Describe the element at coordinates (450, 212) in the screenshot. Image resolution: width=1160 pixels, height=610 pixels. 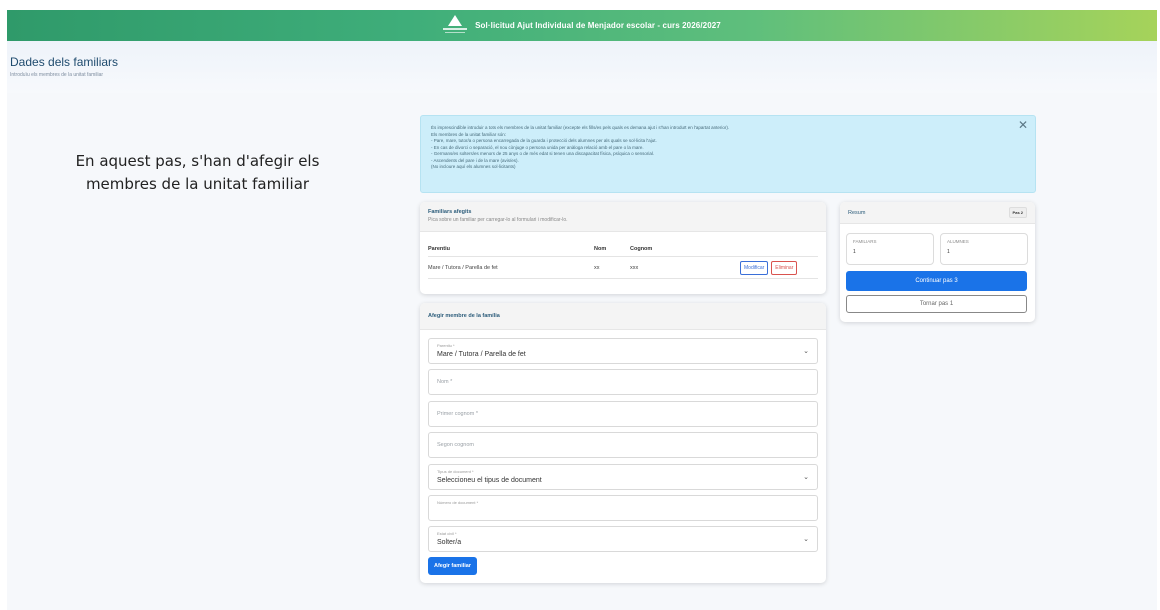
I see `familiars-title: Familiars afegits` at that location.